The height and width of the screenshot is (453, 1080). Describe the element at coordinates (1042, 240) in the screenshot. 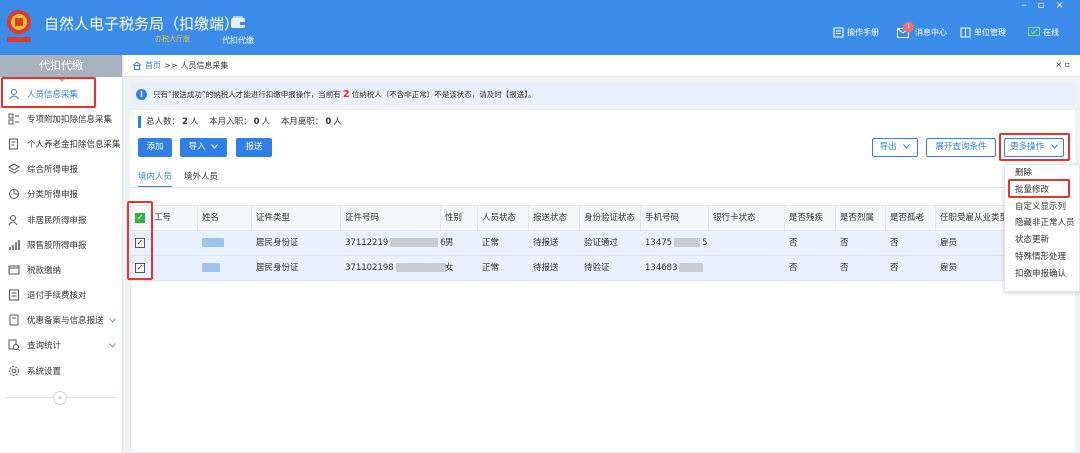

I see `menu-item-status-update: 状态更新` at that location.